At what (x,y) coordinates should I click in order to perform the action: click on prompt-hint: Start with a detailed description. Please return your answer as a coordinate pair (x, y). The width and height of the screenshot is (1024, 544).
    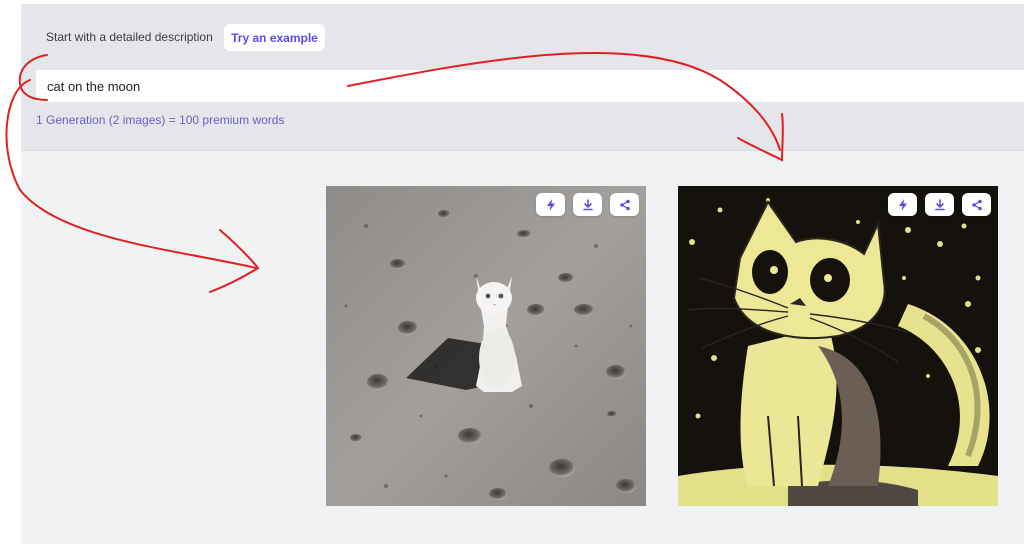
    Looking at the image, I should click on (129, 37).